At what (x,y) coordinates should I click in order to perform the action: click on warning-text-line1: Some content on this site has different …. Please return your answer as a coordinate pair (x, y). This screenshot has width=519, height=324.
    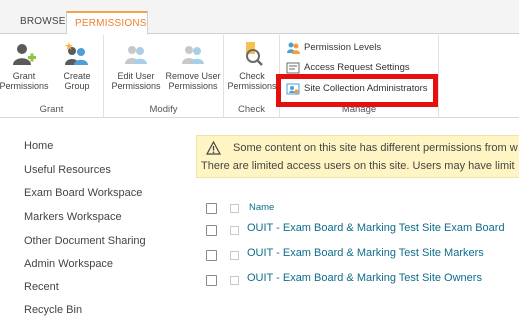
    Looking at the image, I should click on (375, 148).